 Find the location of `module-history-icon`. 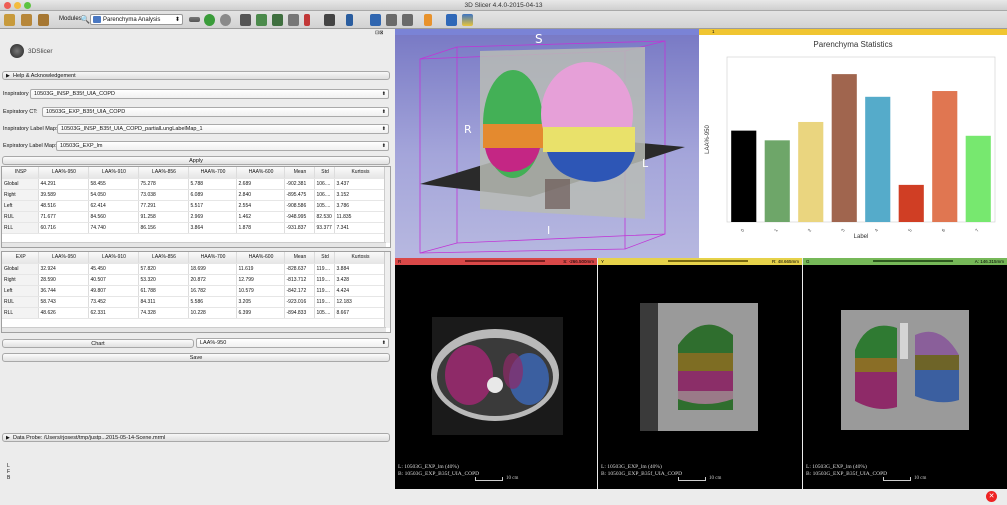

module-history-icon is located at coordinates (194, 19).